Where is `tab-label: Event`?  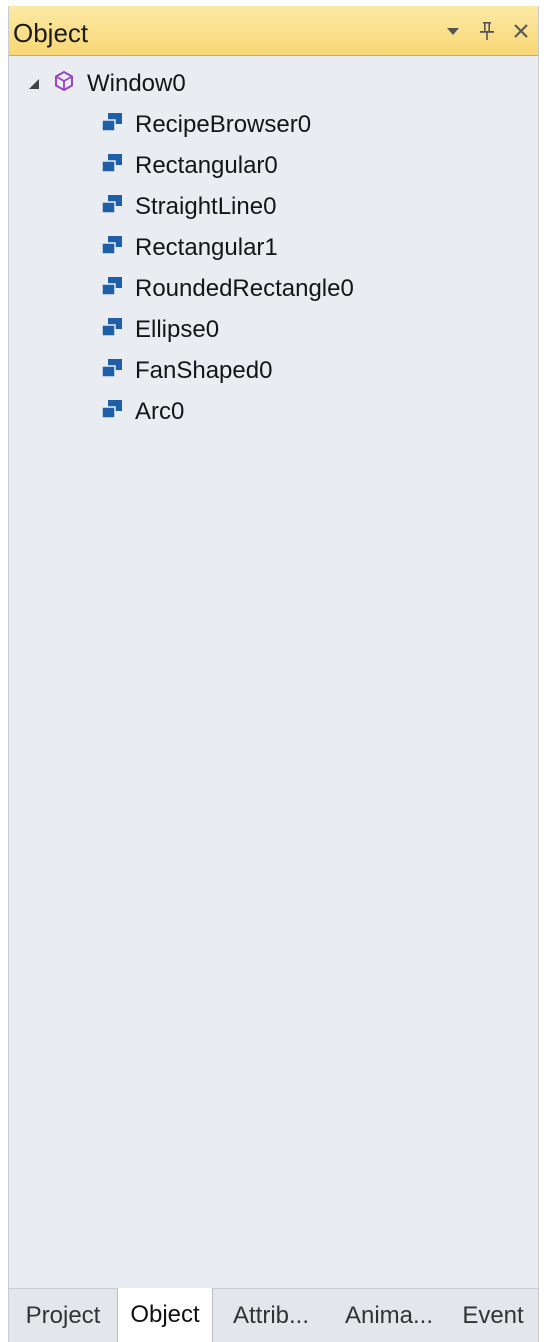
tab-label: Event is located at coordinates (493, 1315).